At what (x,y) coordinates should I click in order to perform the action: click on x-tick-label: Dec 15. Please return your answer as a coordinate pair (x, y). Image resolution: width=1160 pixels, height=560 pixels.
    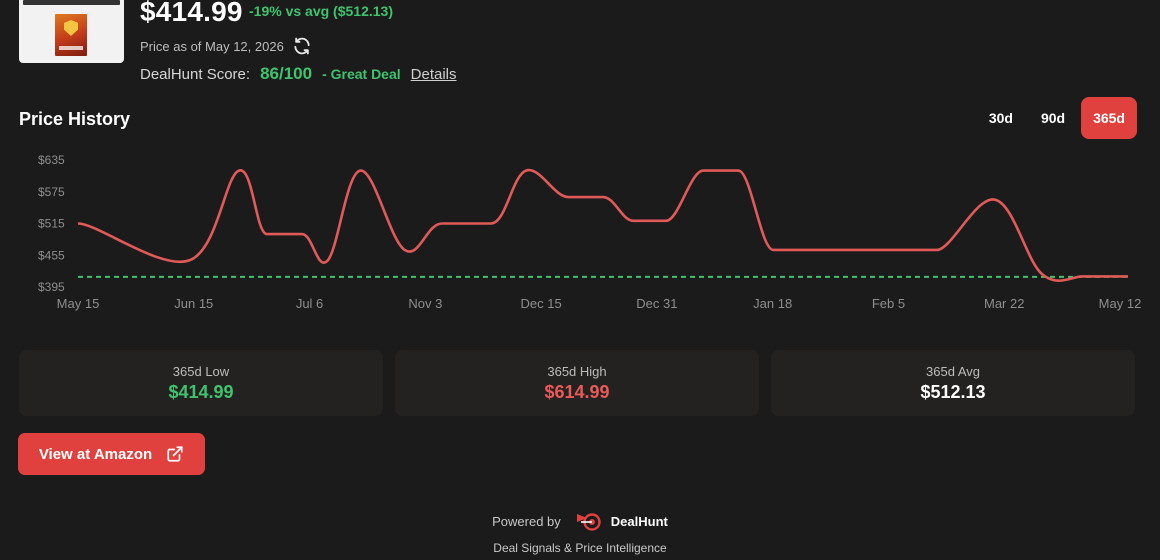
    Looking at the image, I should click on (541, 303).